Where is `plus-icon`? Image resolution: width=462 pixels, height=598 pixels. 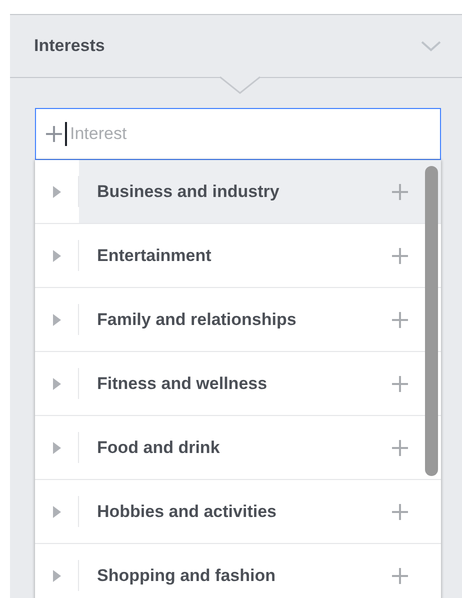 plus-icon is located at coordinates (54, 134).